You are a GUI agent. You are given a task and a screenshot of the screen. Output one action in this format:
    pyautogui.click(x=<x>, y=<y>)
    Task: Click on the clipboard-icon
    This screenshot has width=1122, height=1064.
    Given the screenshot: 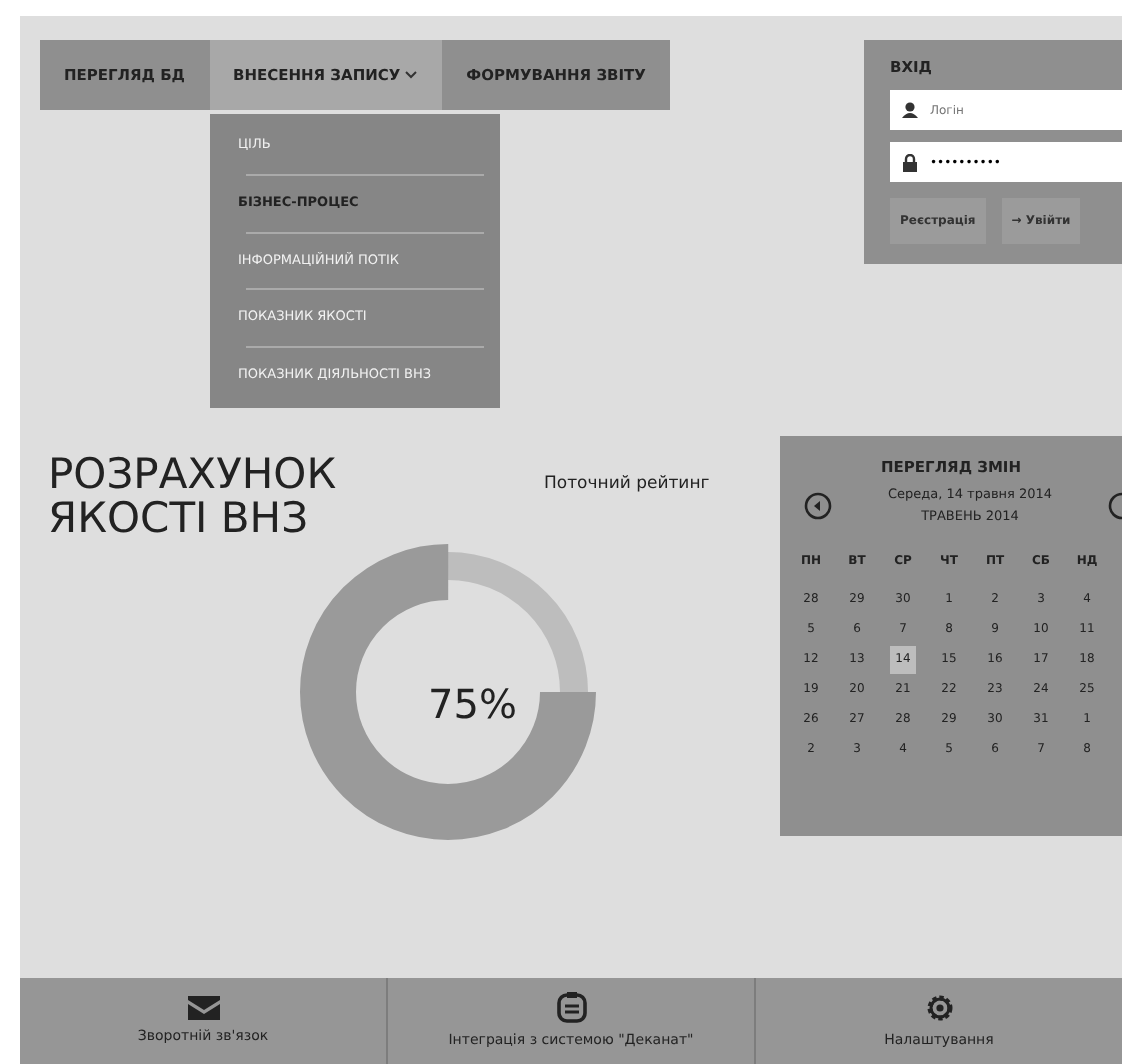 What is the action you would take?
    pyautogui.click(x=571, y=1007)
    